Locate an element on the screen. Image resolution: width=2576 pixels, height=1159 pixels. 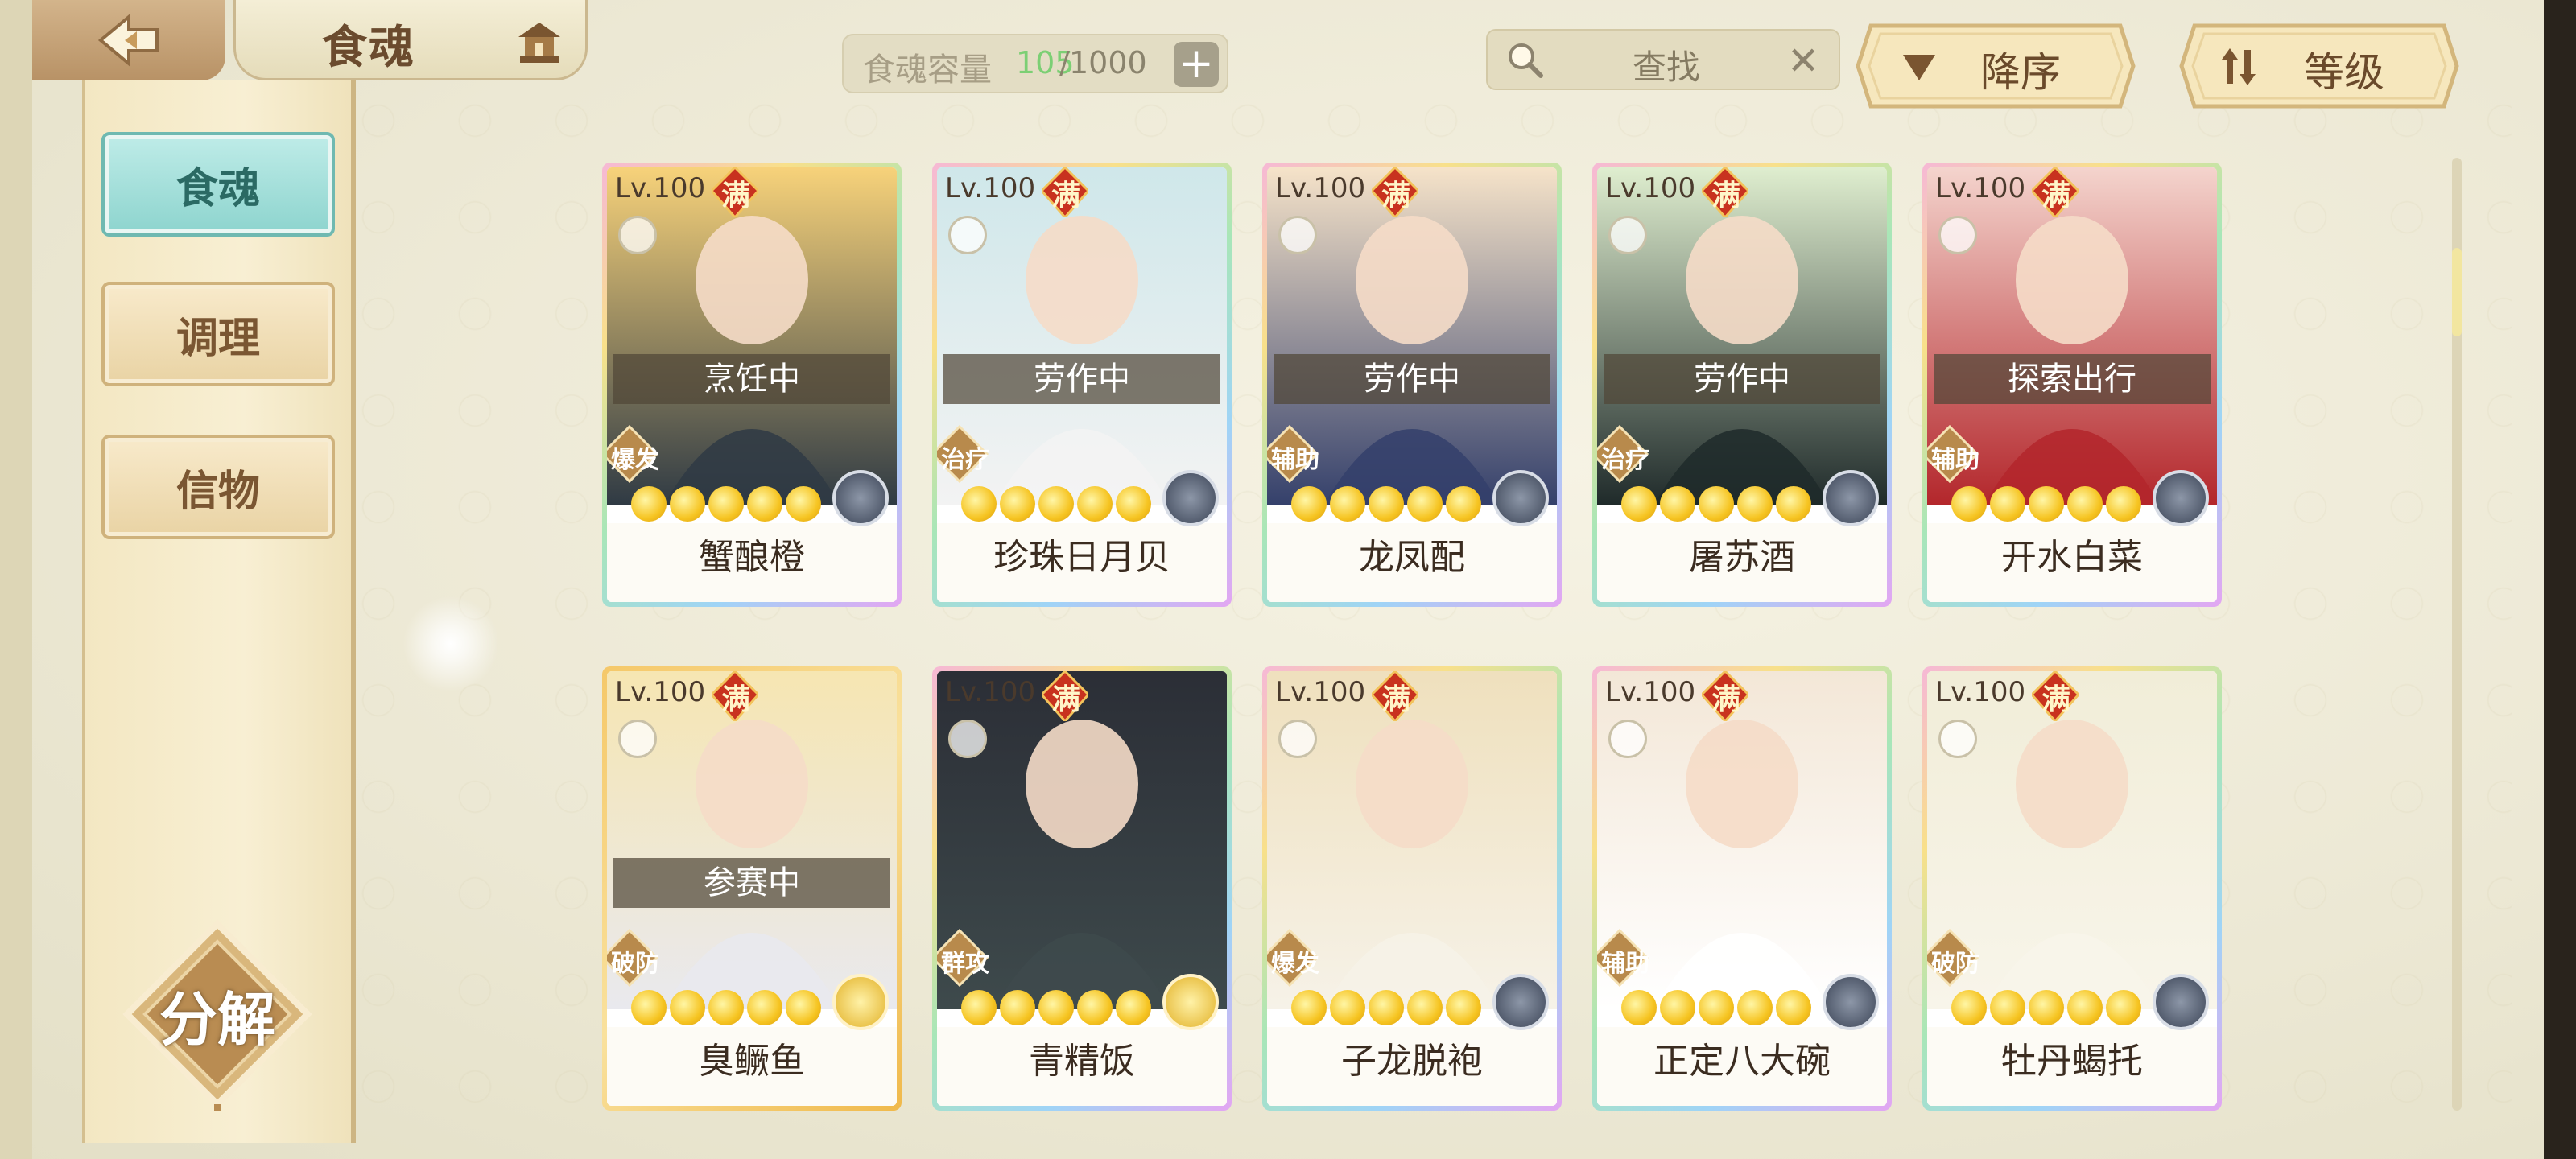
house-icon is located at coordinates (539, 42).